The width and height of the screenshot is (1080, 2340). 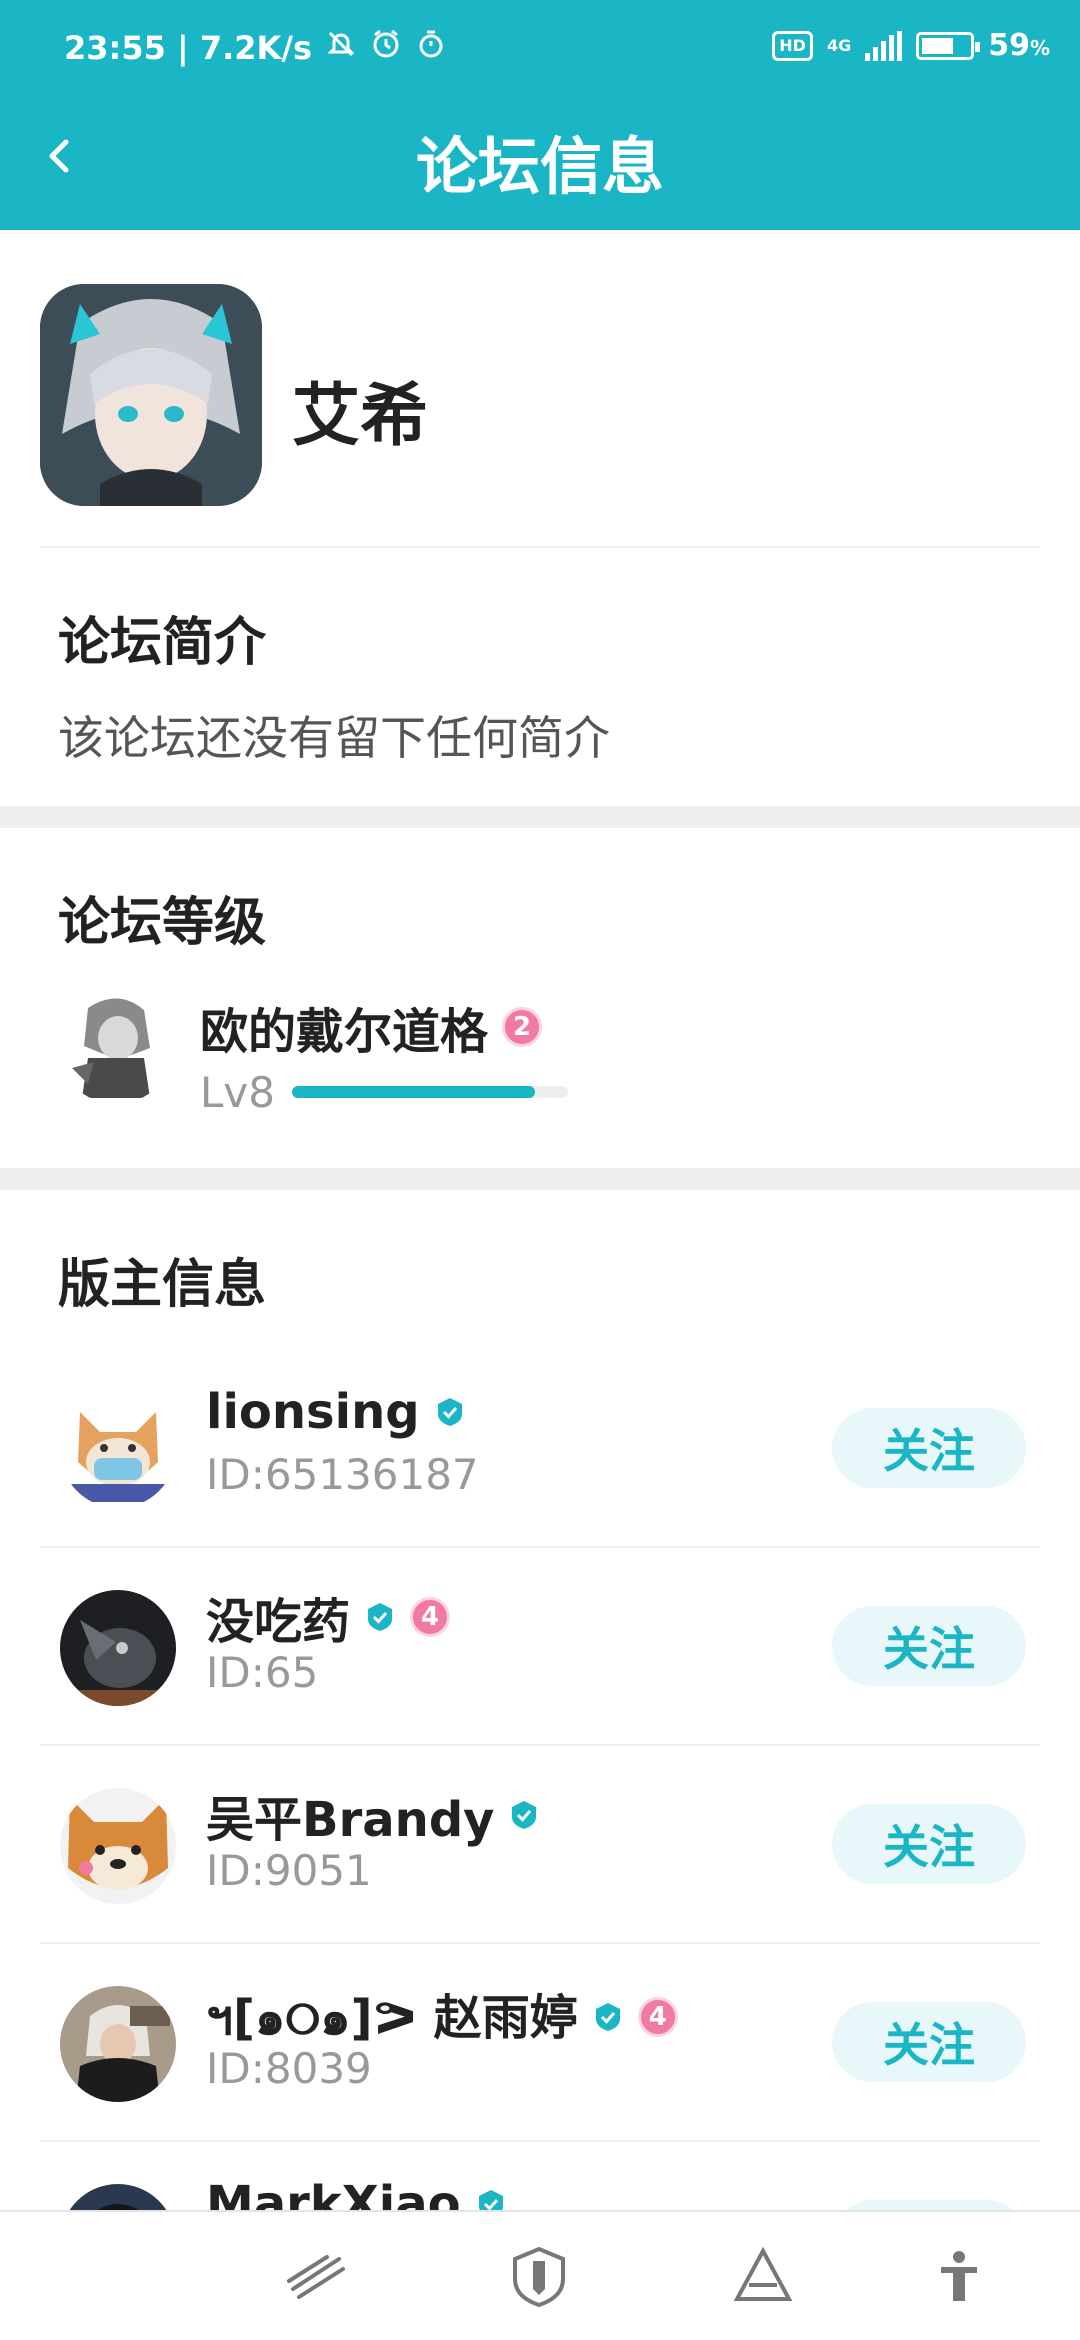 What do you see at coordinates (116, 1046) in the screenshot?
I see `level-avatar` at bounding box center [116, 1046].